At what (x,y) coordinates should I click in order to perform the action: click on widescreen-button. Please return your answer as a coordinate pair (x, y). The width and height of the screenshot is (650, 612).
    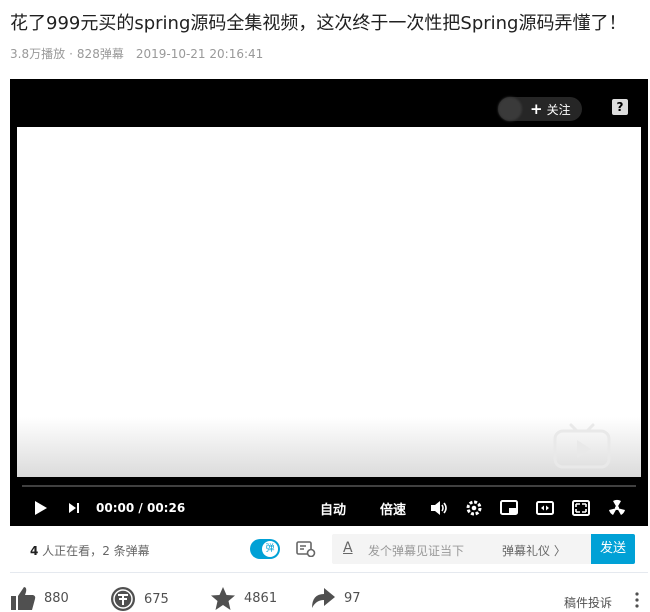
    Looking at the image, I should click on (545, 508).